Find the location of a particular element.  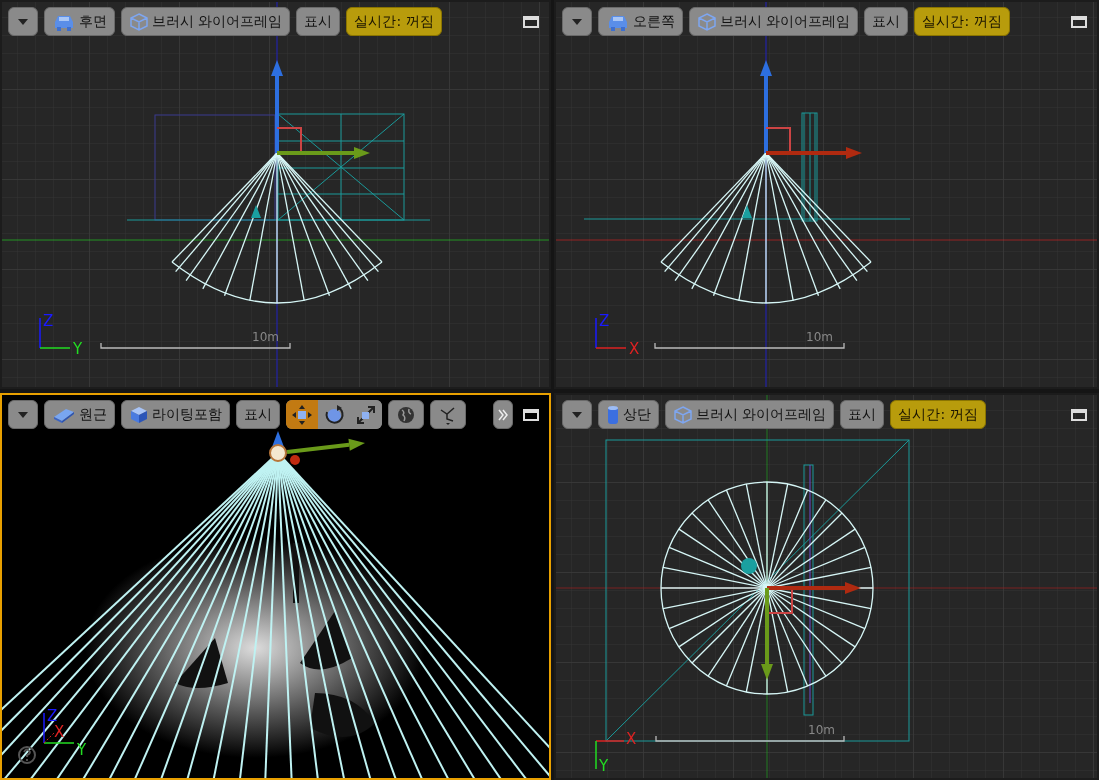

move-icon is located at coordinates (302, 414).